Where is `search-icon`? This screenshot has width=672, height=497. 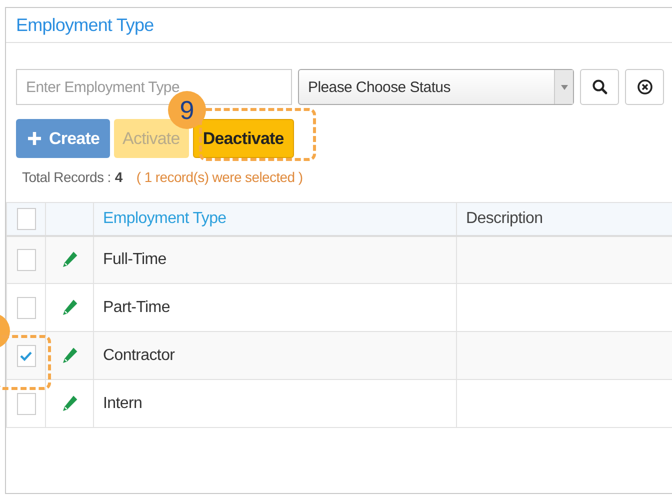 search-icon is located at coordinates (600, 87).